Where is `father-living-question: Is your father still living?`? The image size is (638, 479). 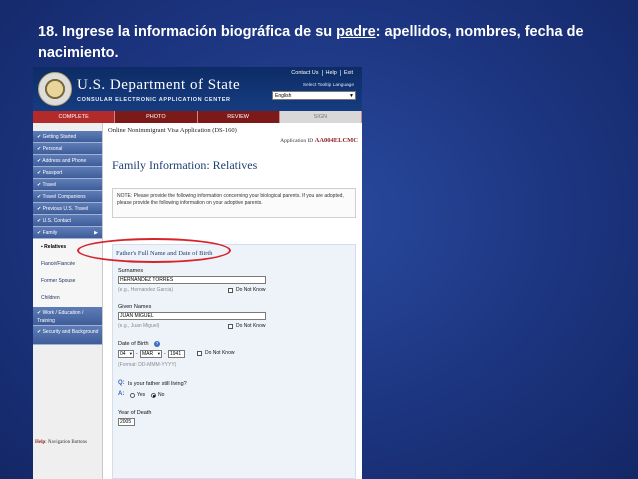 father-living-question: Is your father still living? is located at coordinates (157, 384).